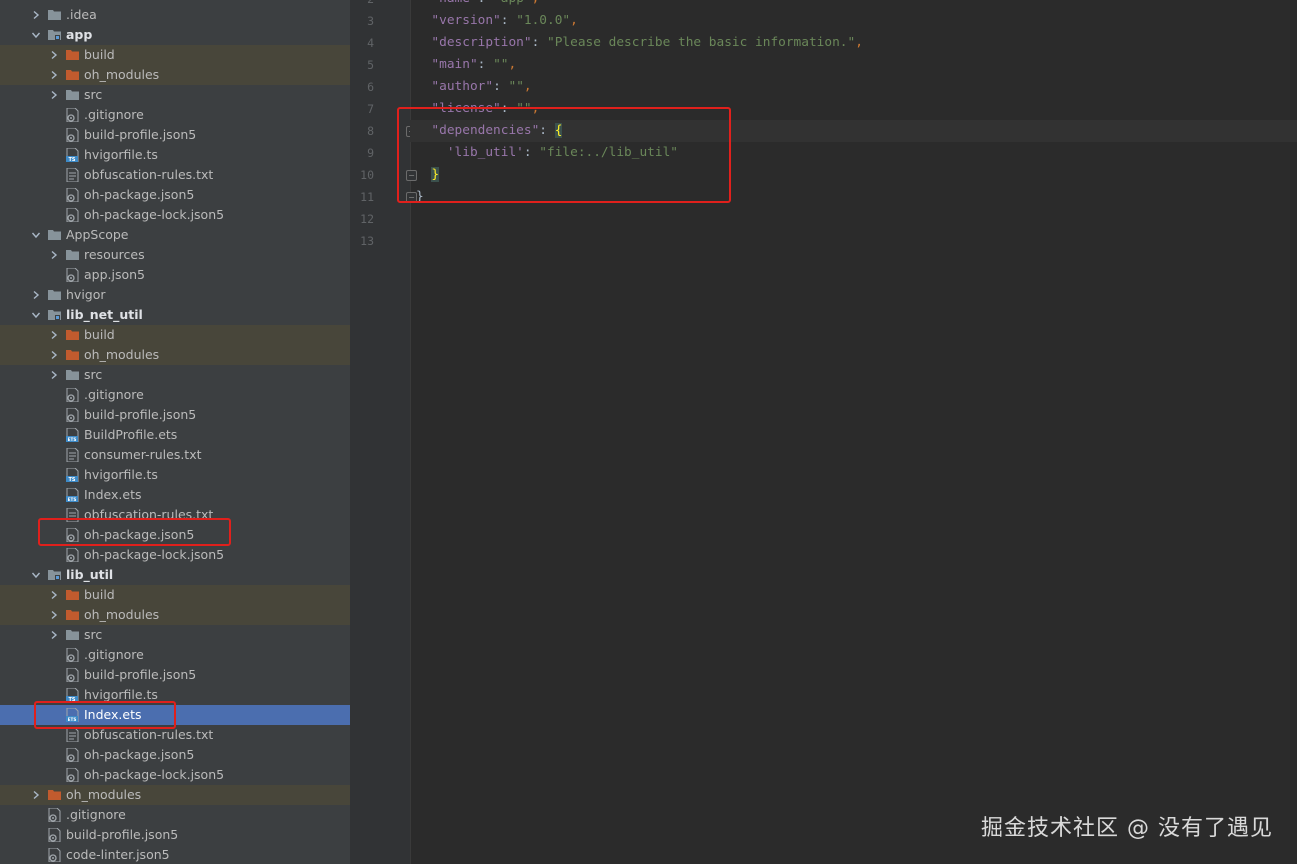  What do you see at coordinates (367, 197) in the screenshot?
I see `line-number: 11` at bounding box center [367, 197].